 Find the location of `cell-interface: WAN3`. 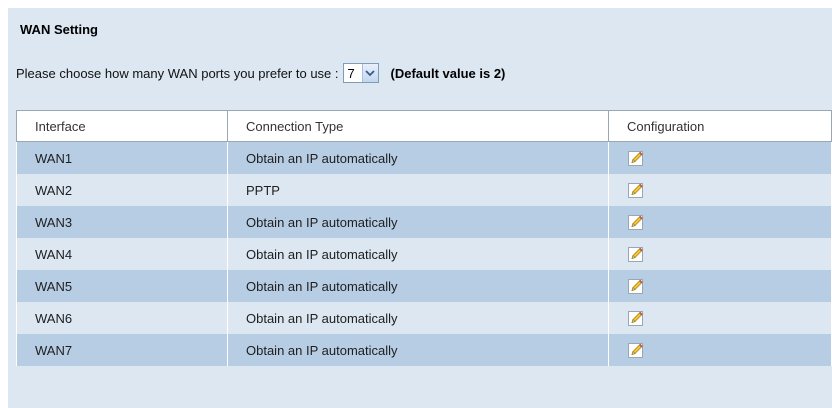

cell-interface: WAN3 is located at coordinates (122, 222).